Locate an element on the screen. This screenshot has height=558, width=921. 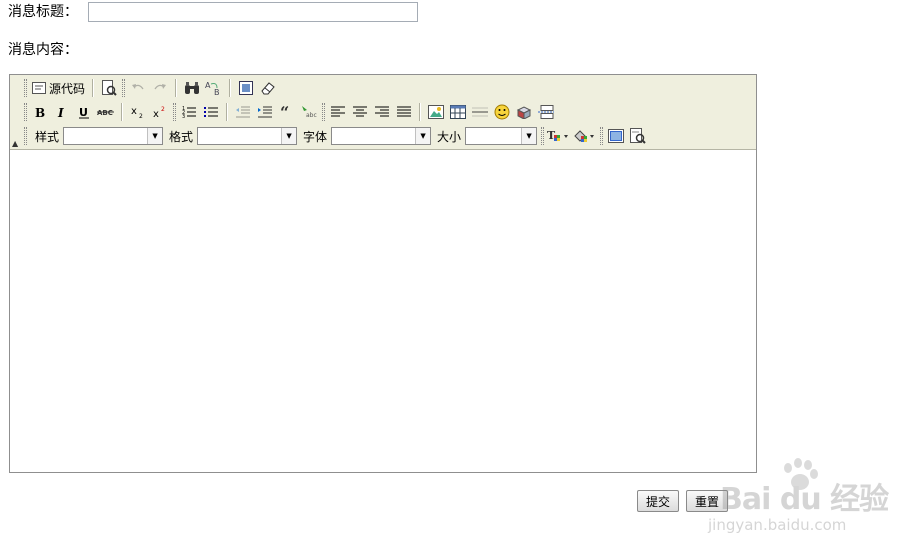
content-label: 消息内容： is located at coordinates (43, 50).